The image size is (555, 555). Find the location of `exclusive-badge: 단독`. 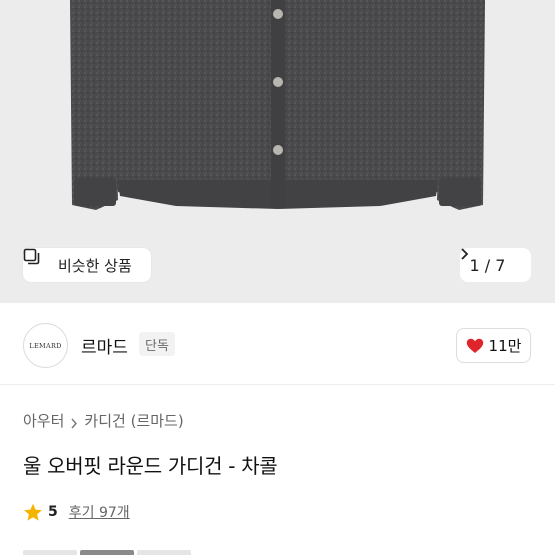

exclusive-badge: 단독 is located at coordinates (157, 344).